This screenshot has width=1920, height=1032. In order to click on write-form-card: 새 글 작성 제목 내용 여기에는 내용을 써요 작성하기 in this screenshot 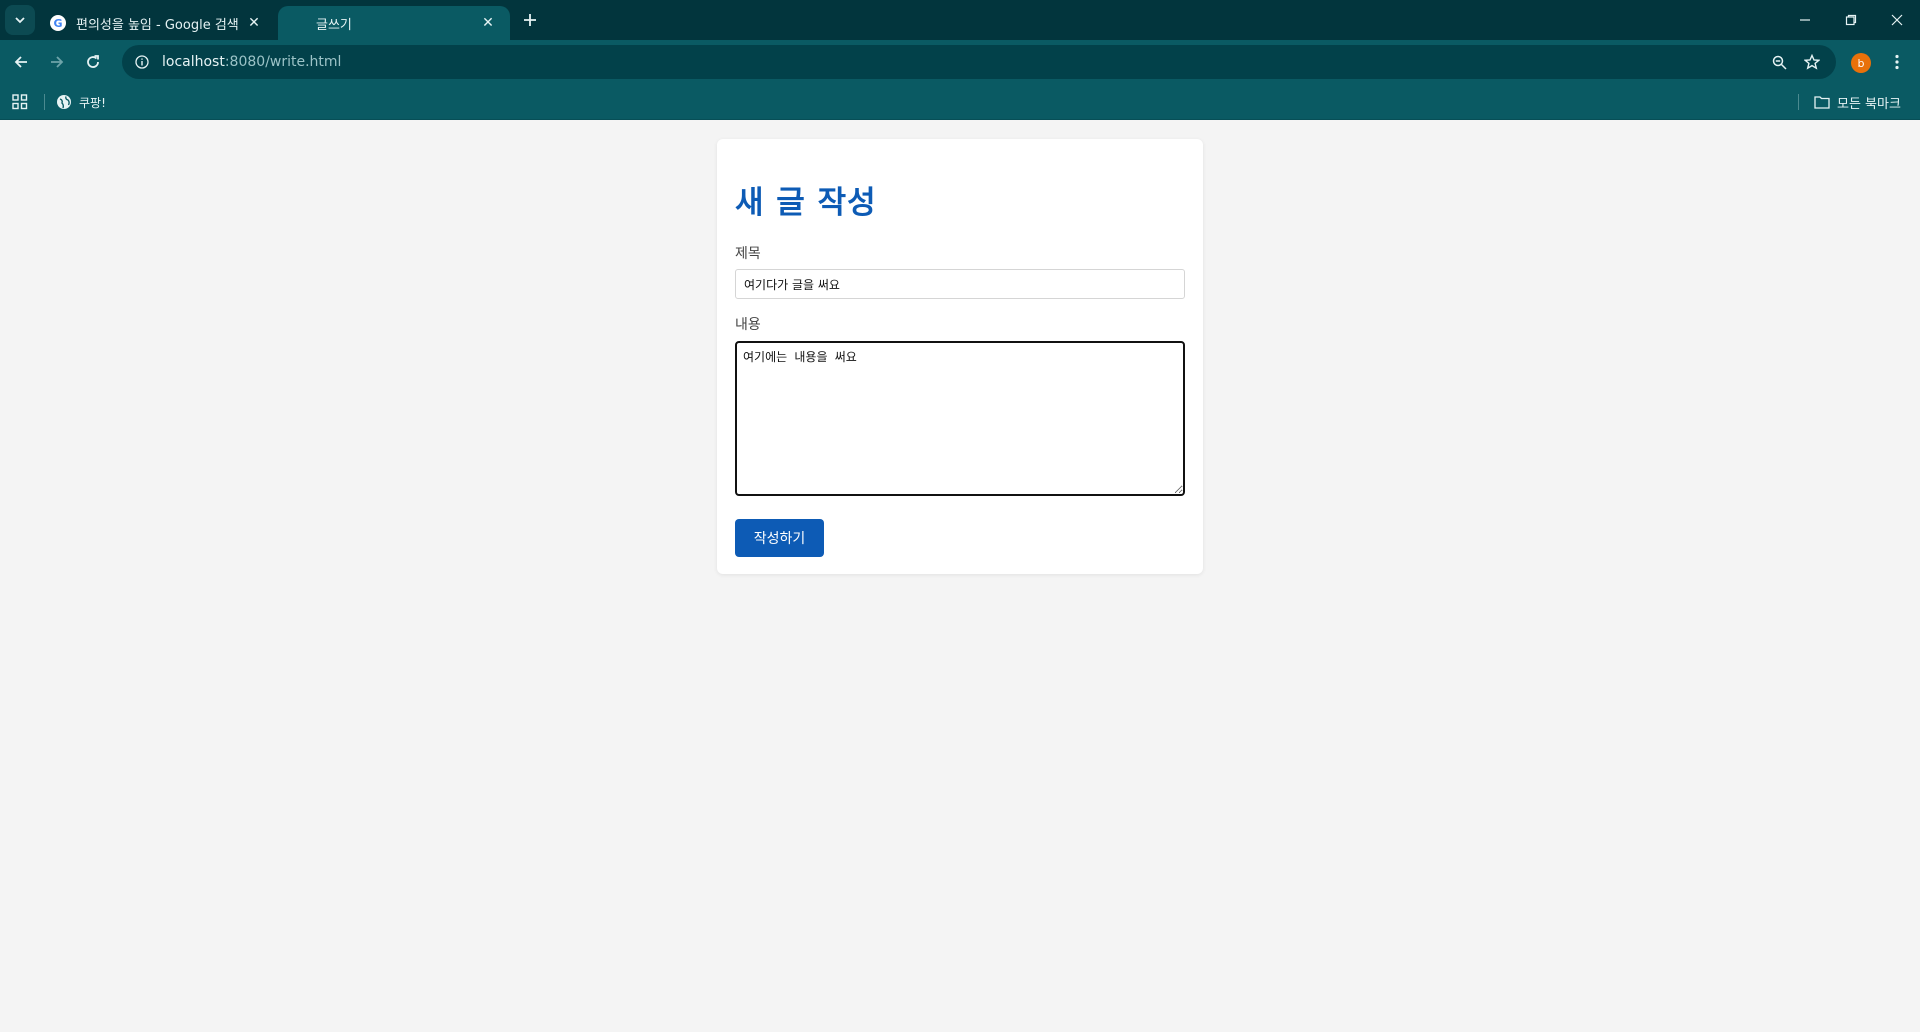, I will do `click(960, 356)`.